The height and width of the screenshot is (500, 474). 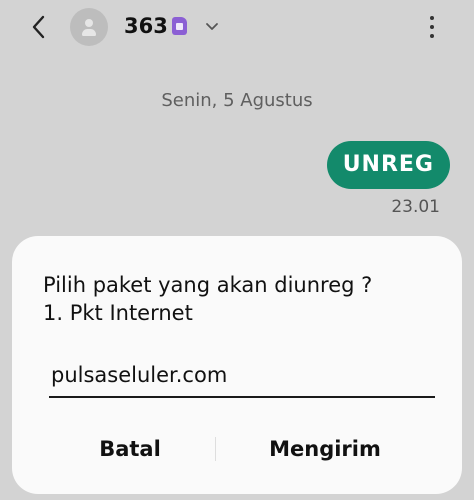 I want to click on cancel-button: Batal, so click(x=130, y=449).